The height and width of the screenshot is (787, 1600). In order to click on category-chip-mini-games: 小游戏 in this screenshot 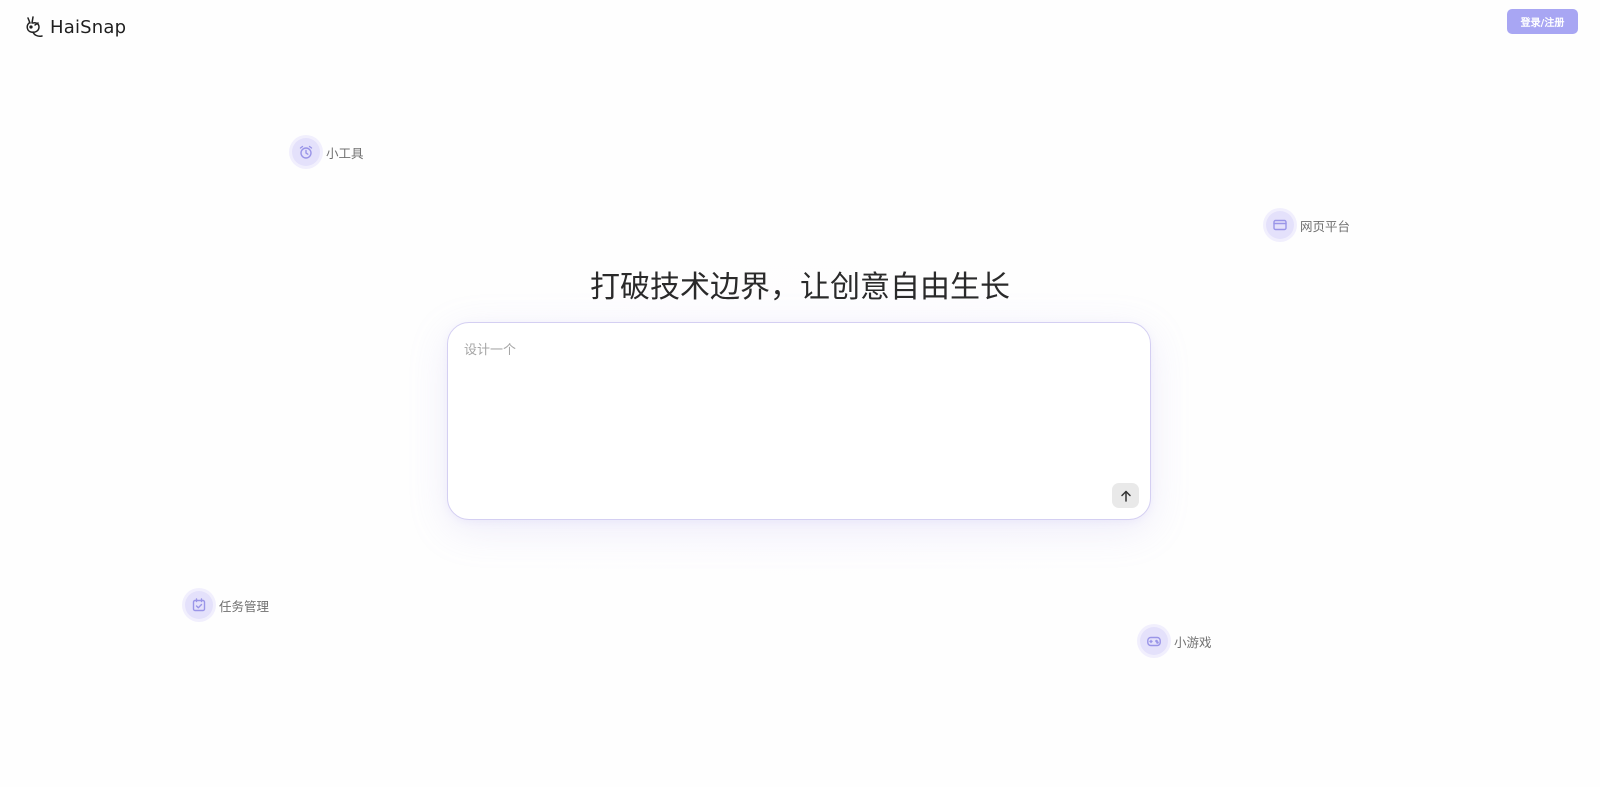, I will do `click(1176, 641)`.